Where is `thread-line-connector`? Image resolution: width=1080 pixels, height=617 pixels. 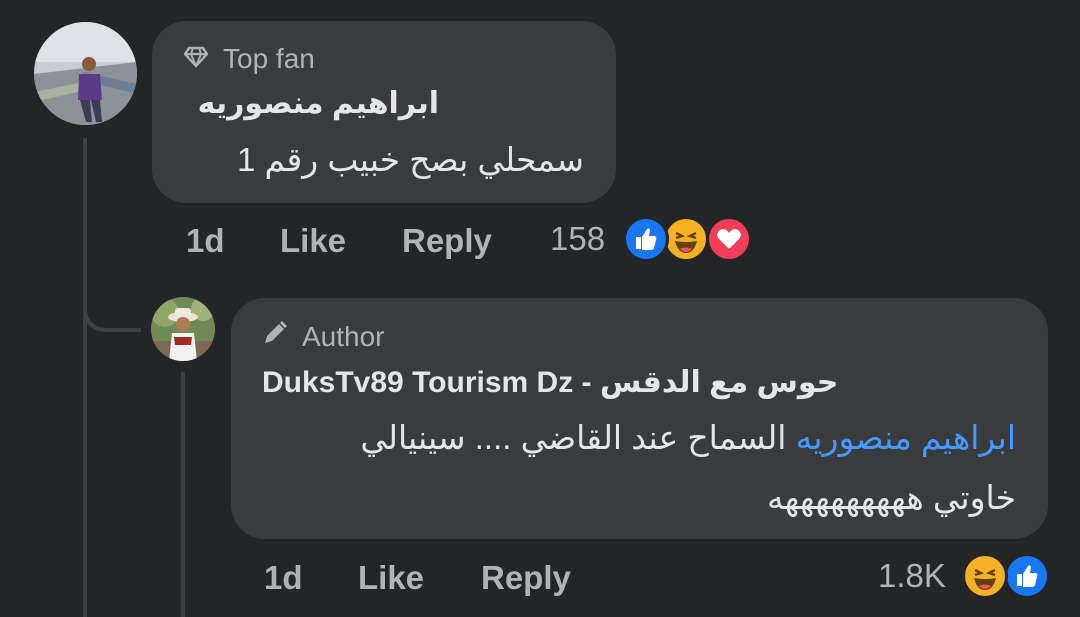
thread-line-connector is located at coordinates (112, 312).